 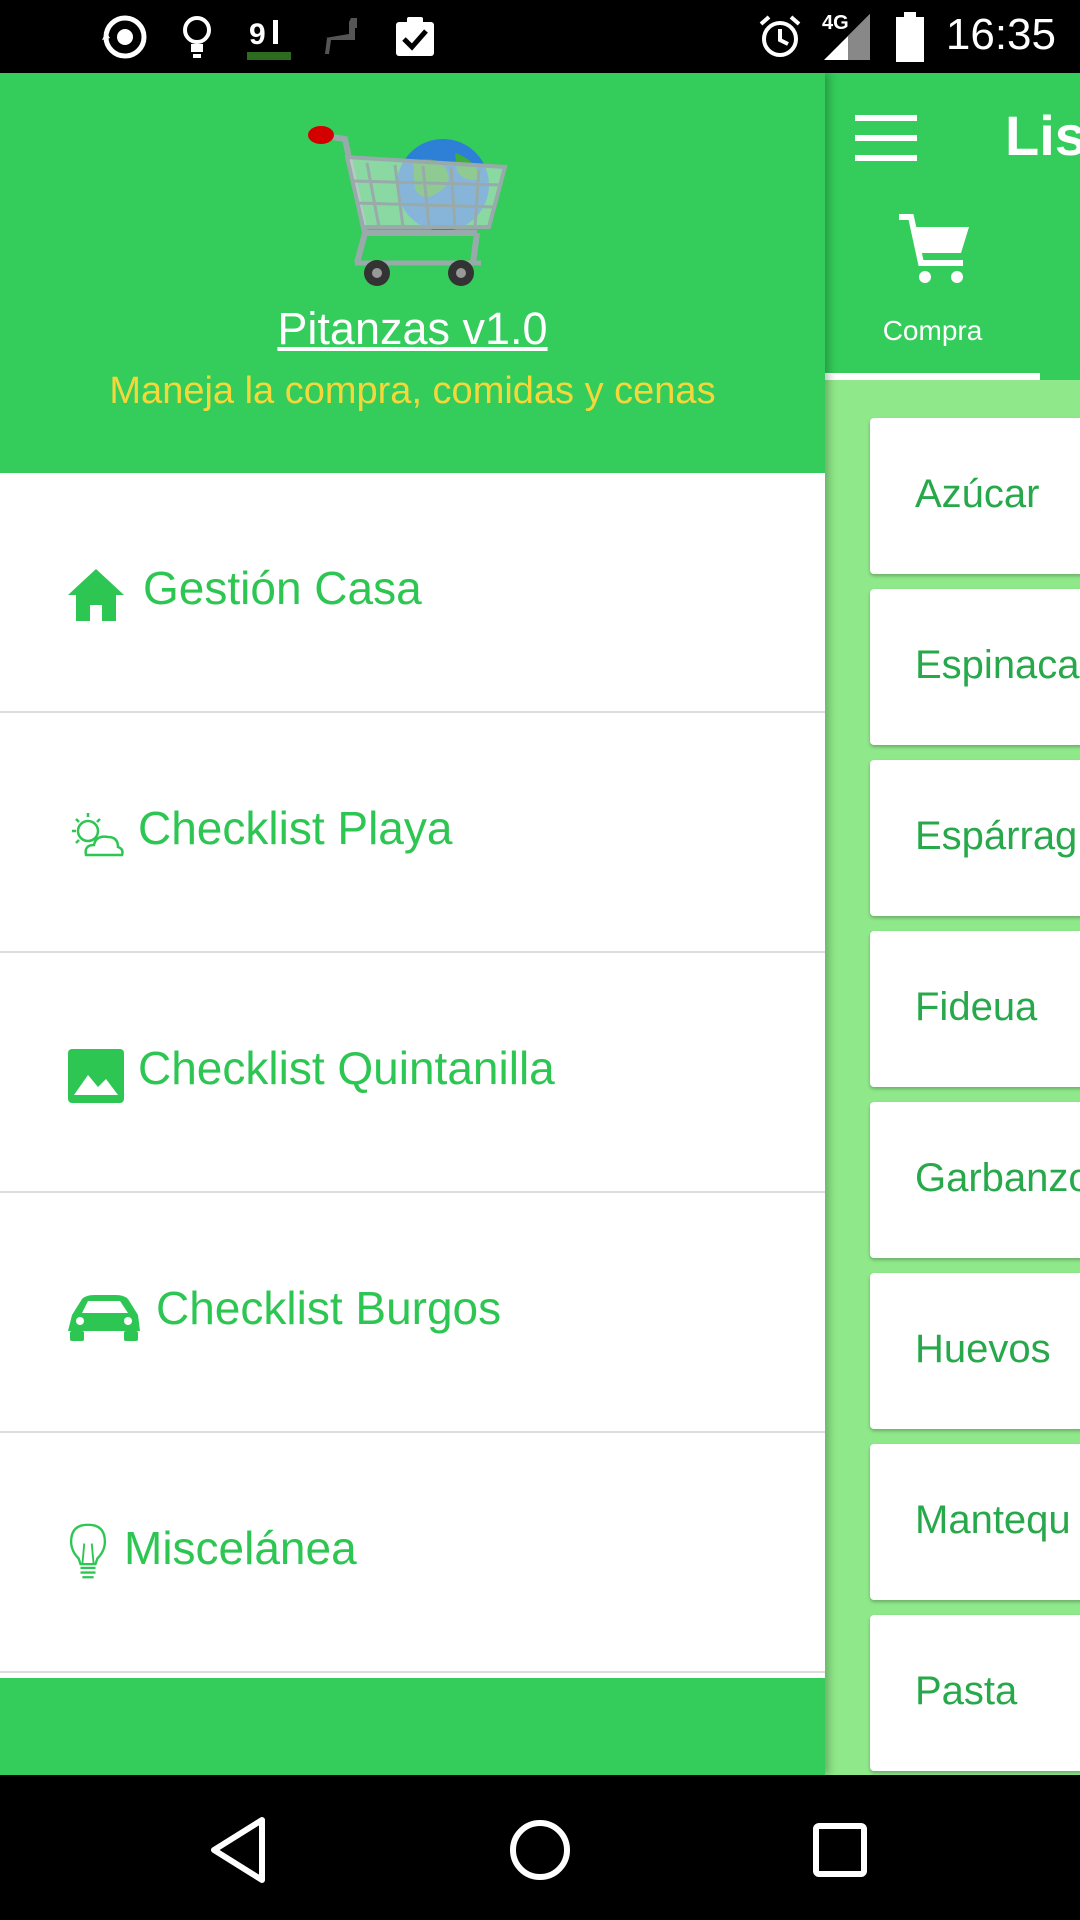 What do you see at coordinates (257, 34) in the screenshot?
I see `svg-text: 9` at bounding box center [257, 34].